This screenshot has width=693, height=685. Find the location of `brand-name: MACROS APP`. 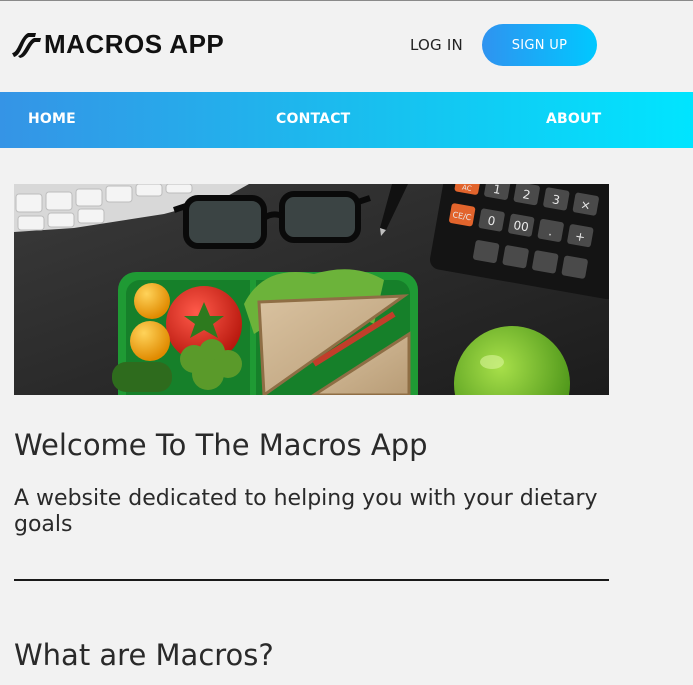

brand-name: MACROS APP is located at coordinates (134, 43).